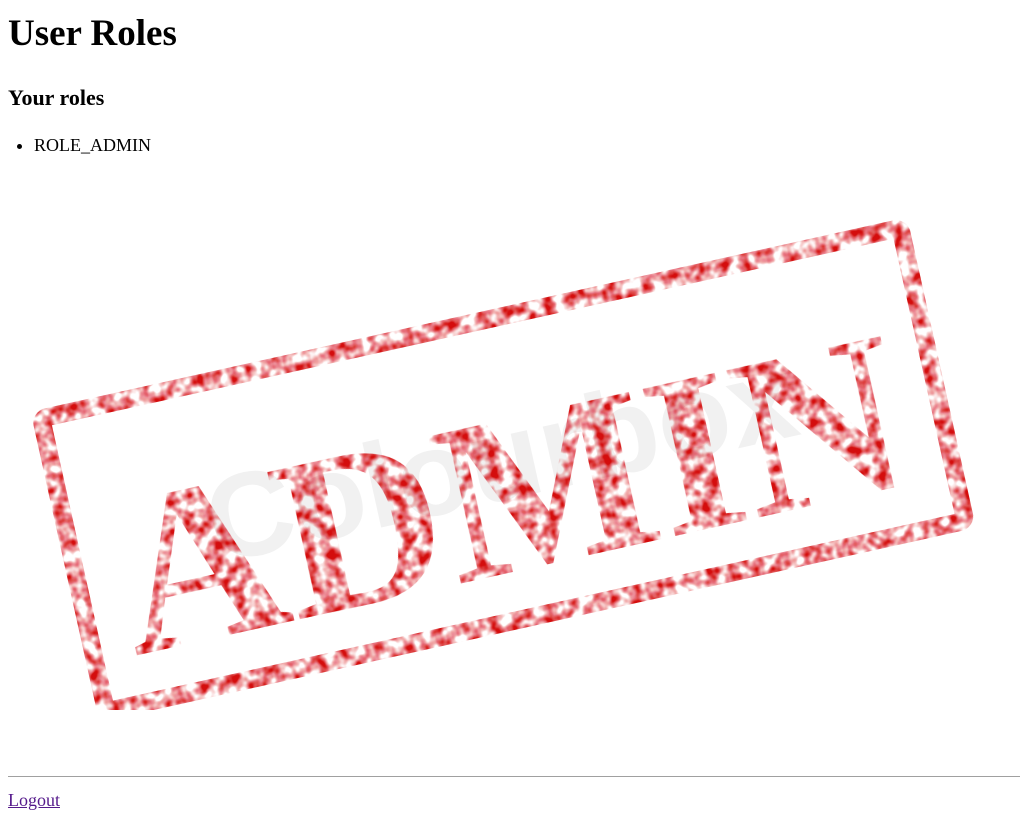  I want to click on logout-link: Logout, so click(34, 800).